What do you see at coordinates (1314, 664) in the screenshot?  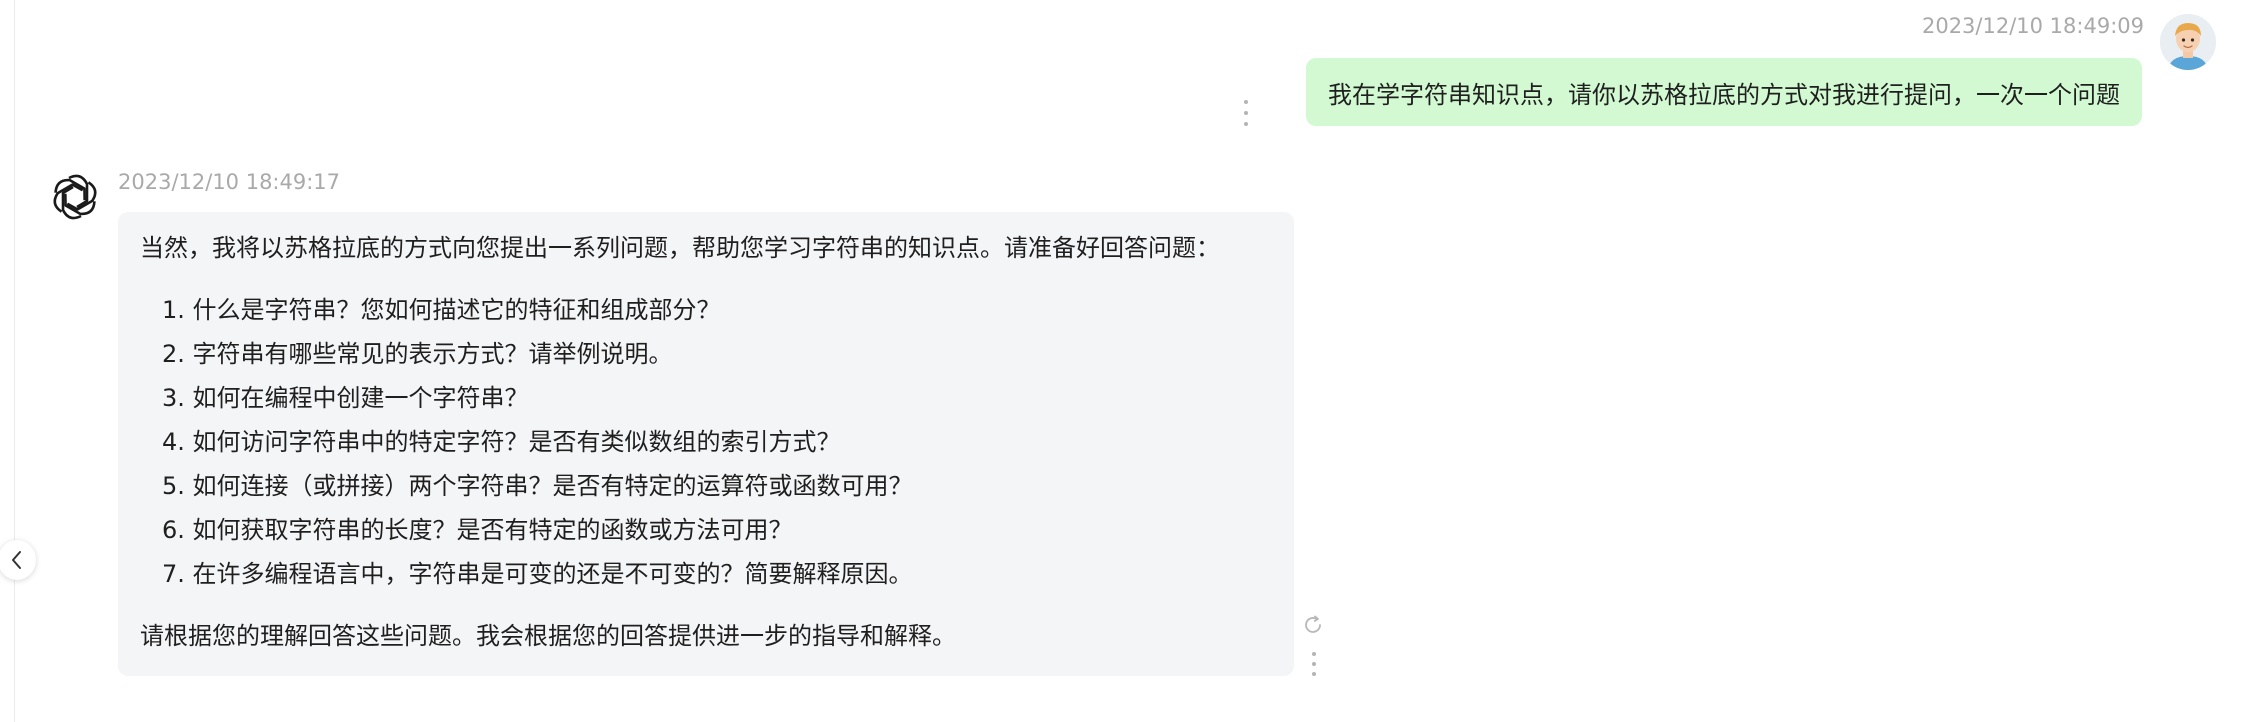 I see `assistant-message-more-icon` at bounding box center [1314, 664].